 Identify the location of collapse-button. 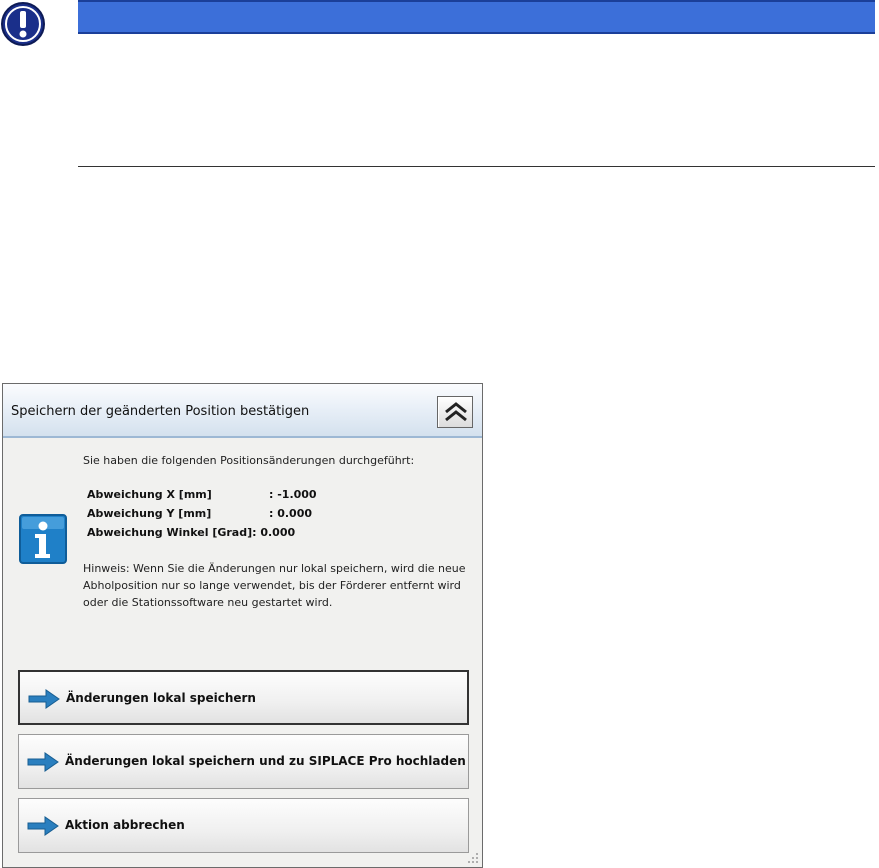
(455, 412).